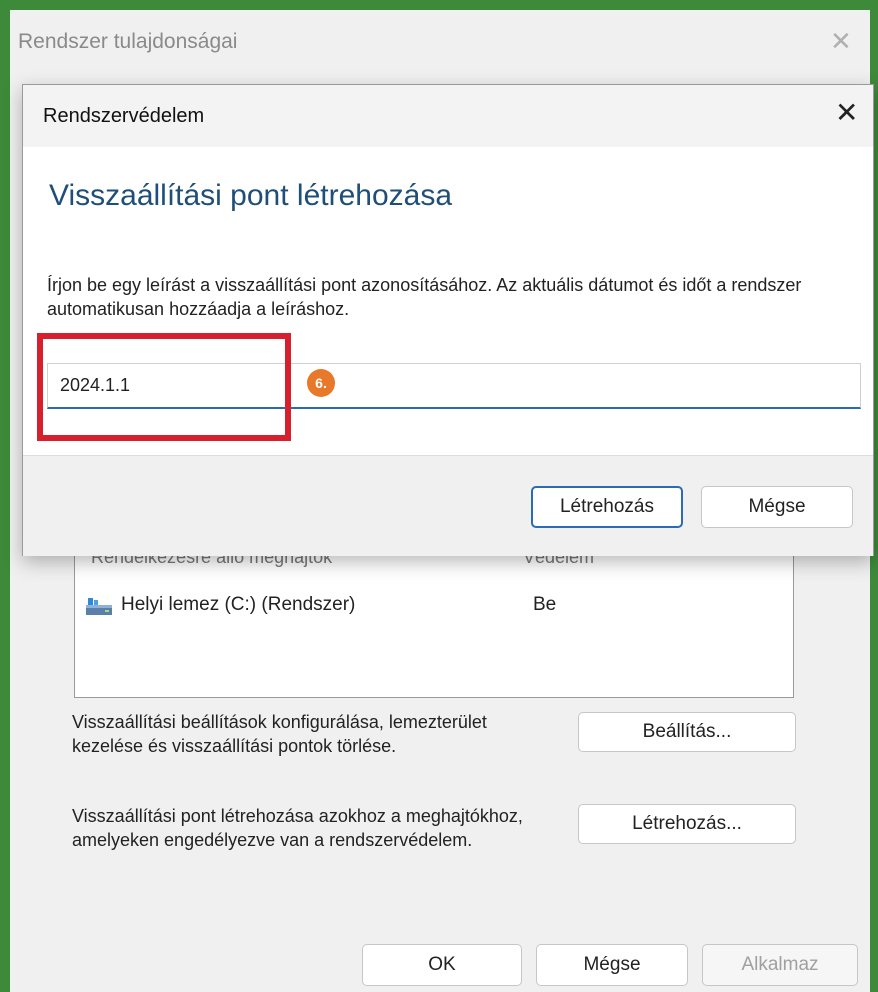  Describe the element at coordinates (846, 113) in the screenshot. I see `dialog-close-icon: ✕` at that location.